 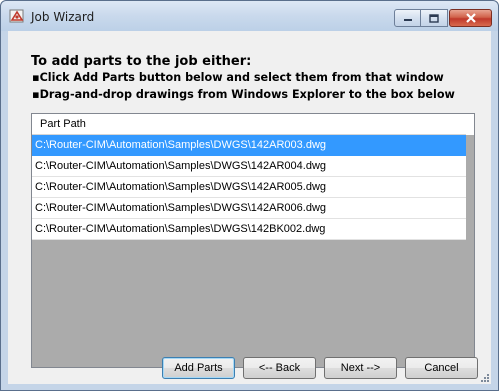 I want to click on maximize-button, so click(x=434, y=18).